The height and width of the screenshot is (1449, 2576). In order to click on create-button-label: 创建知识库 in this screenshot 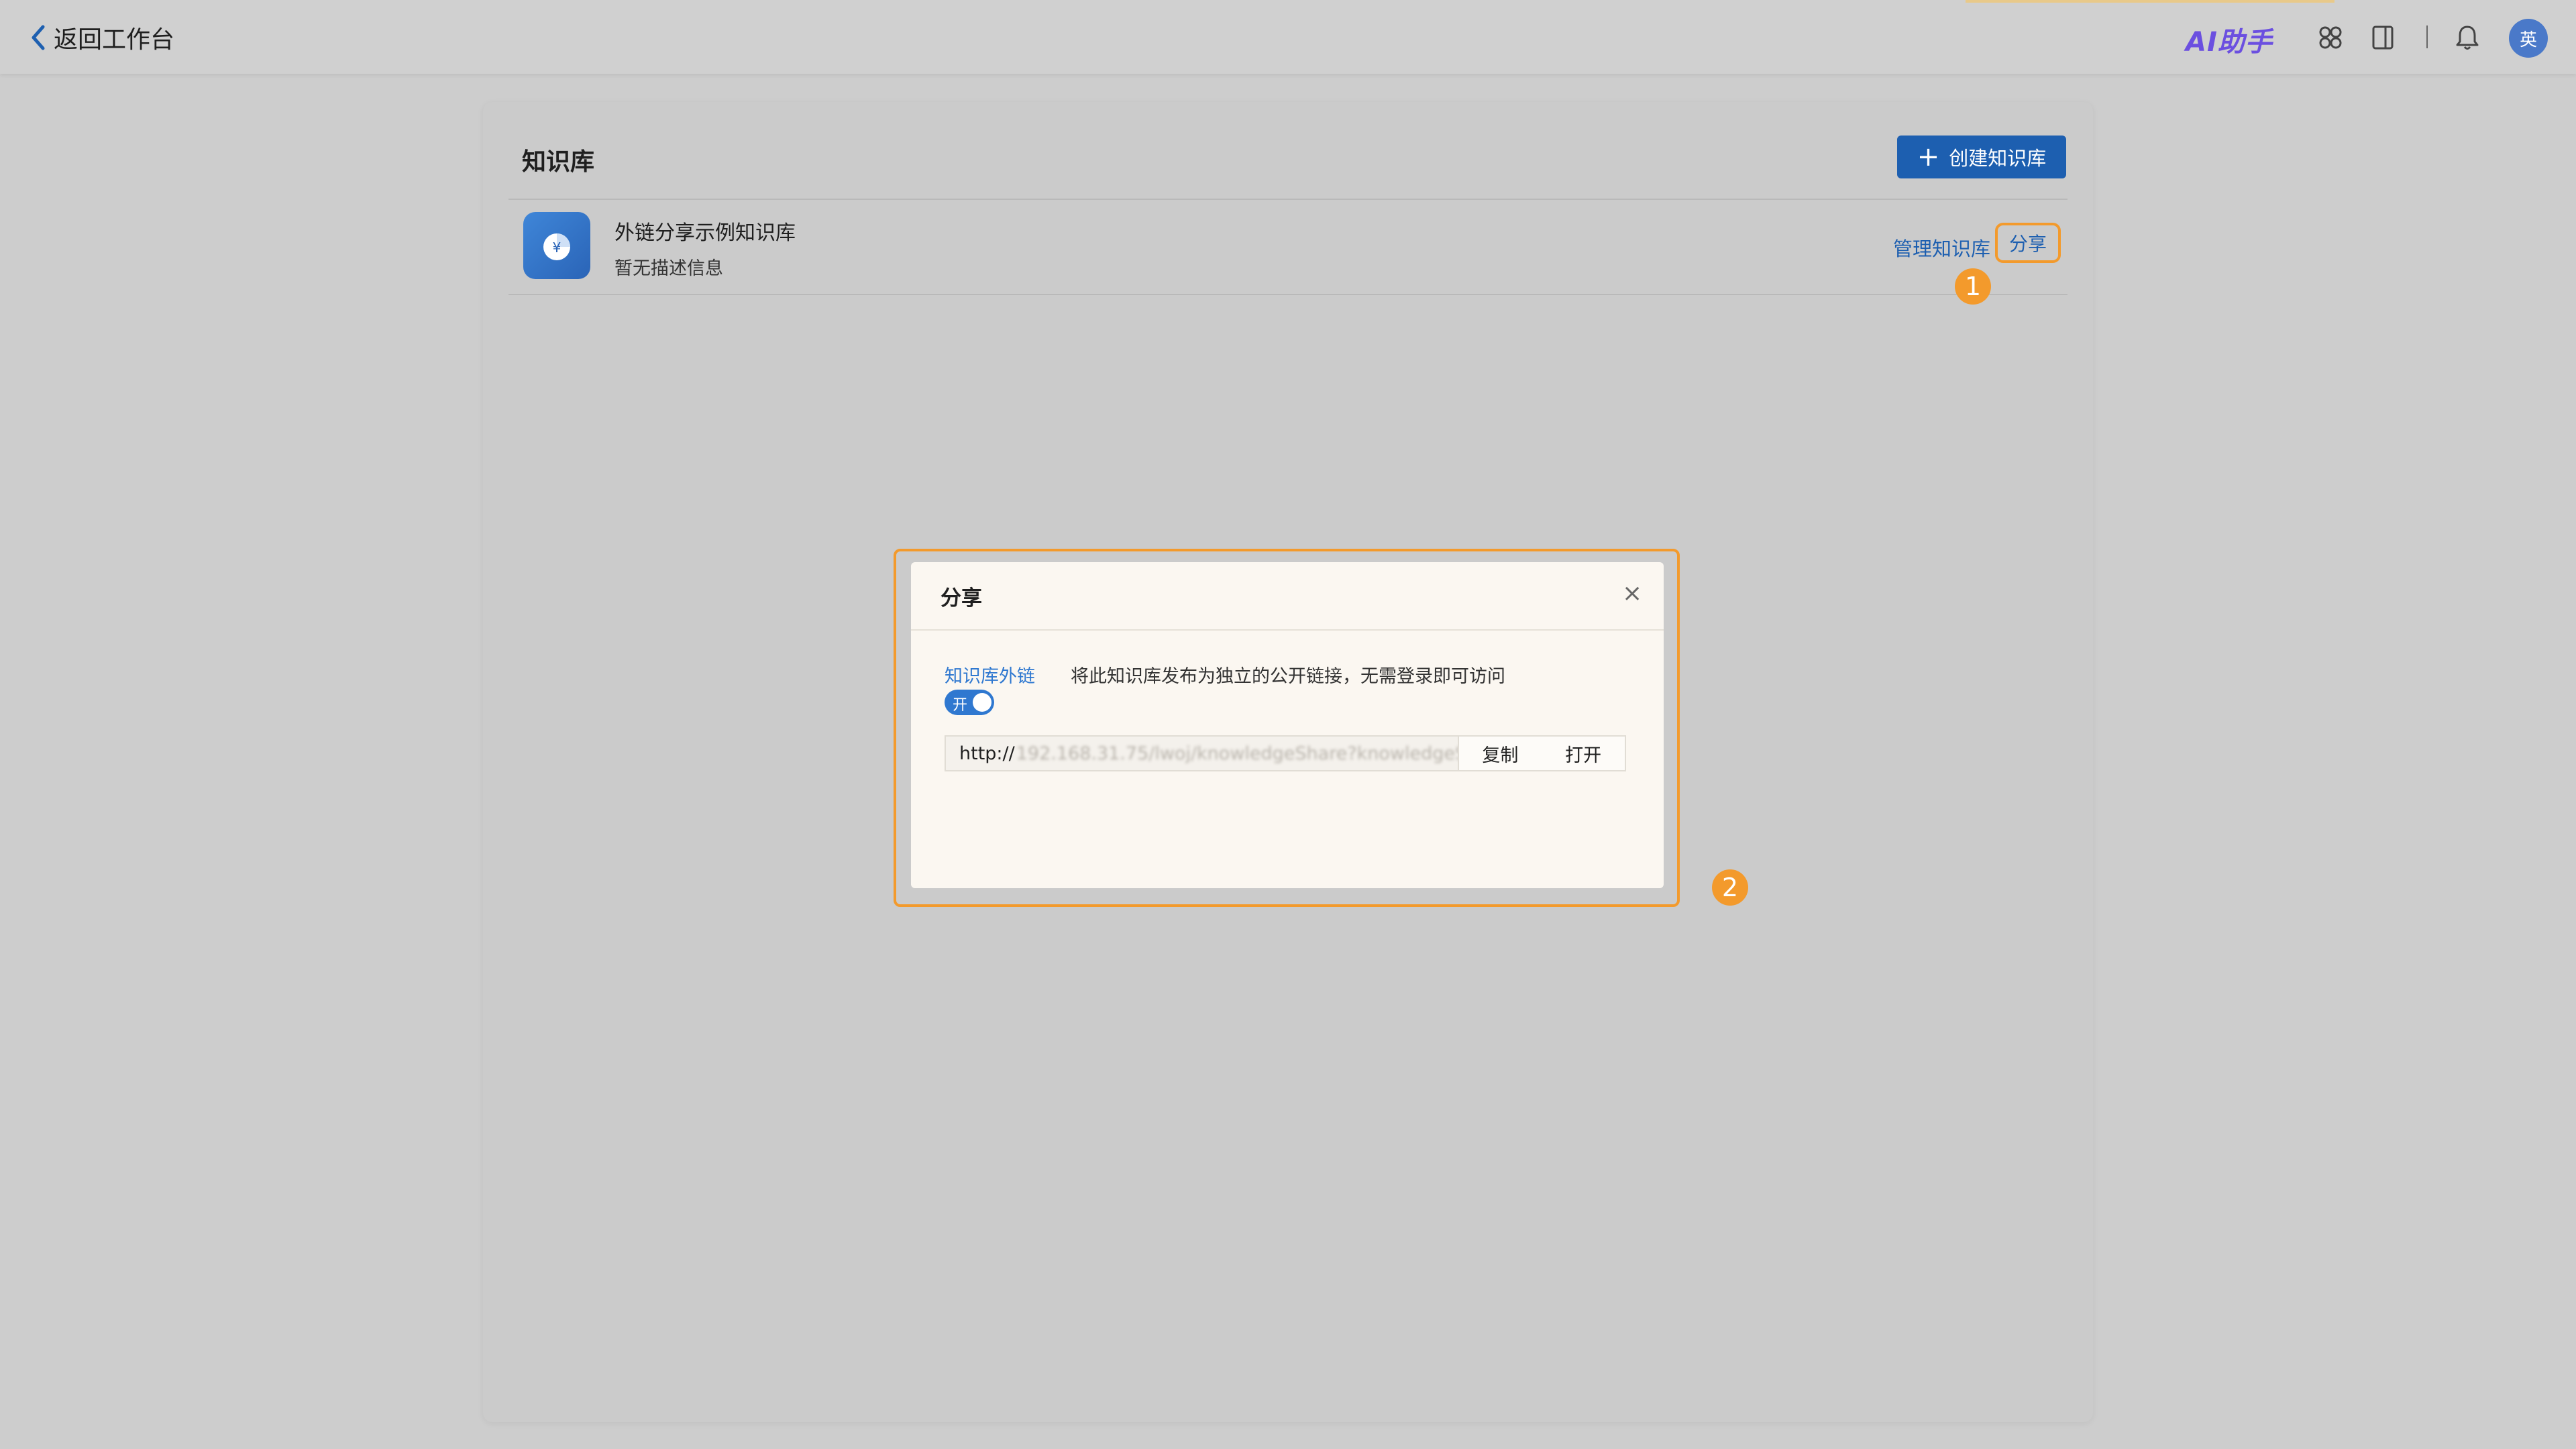, I will do `click(1998, 158)`.